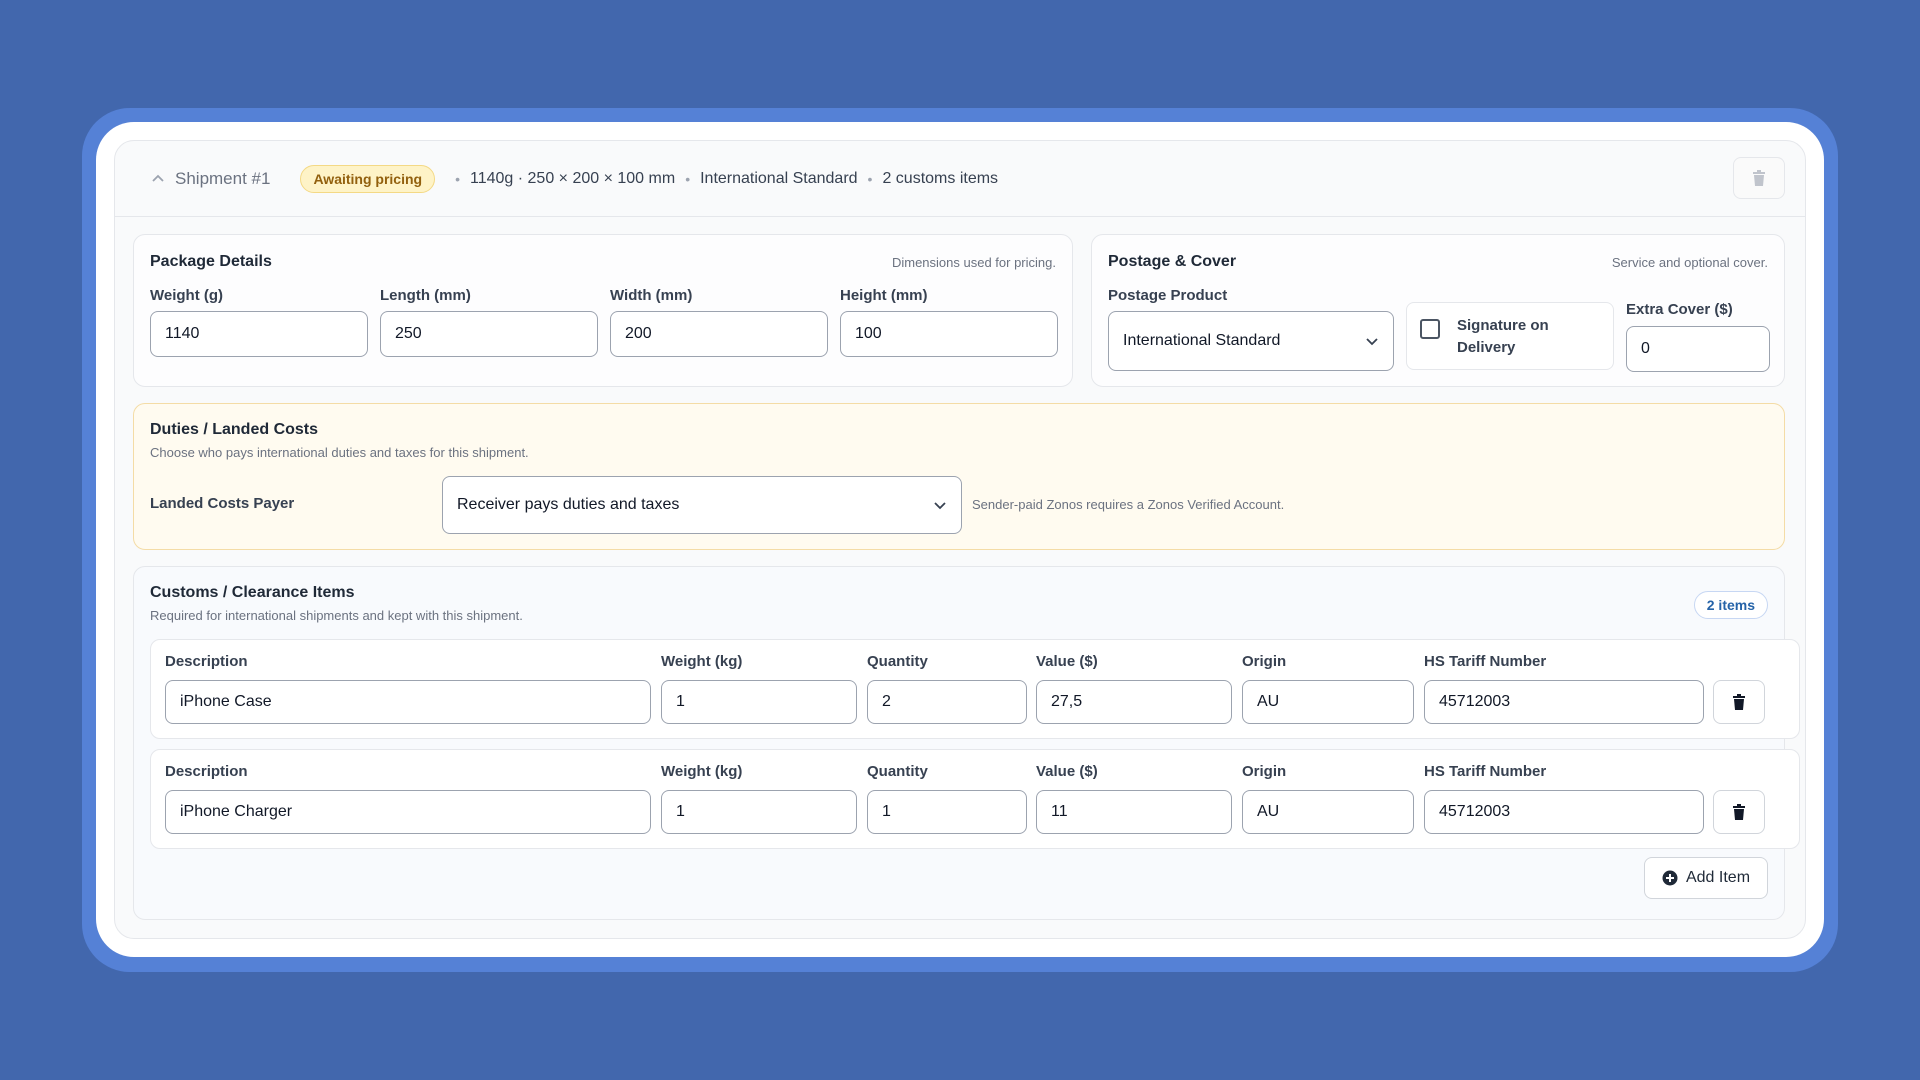 This screenshot has height=1080, width=1920. What do you see at coordinates (779, 178) in the screenshot?
I see `summary-service: International Standard` at bounding box center [779, 178].